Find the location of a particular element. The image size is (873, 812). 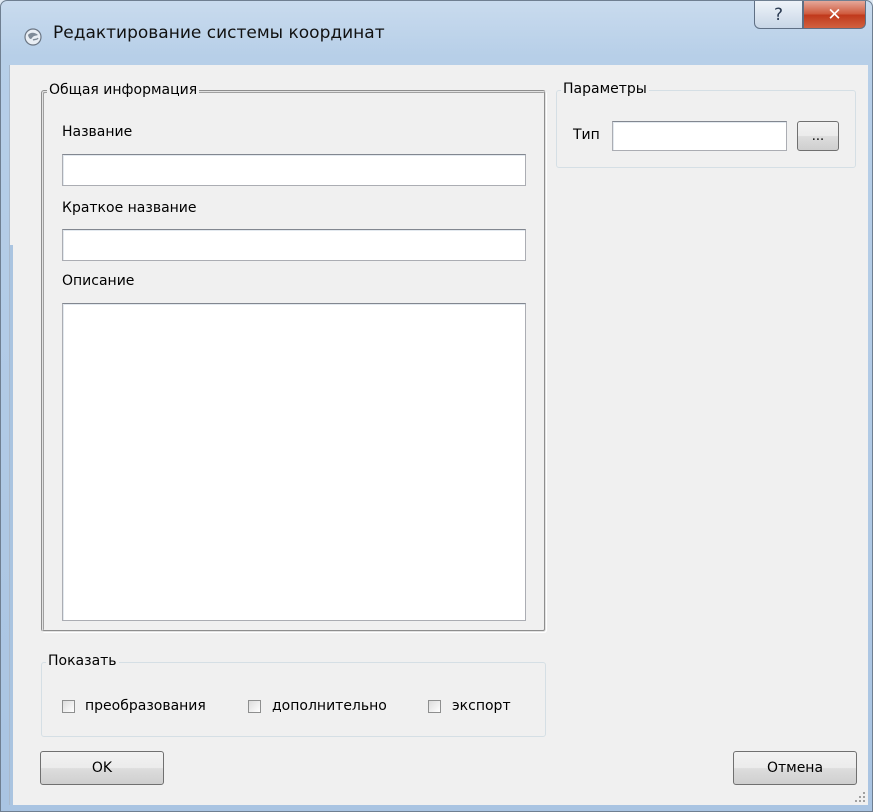

type-input is located at coordinates (699, 136).